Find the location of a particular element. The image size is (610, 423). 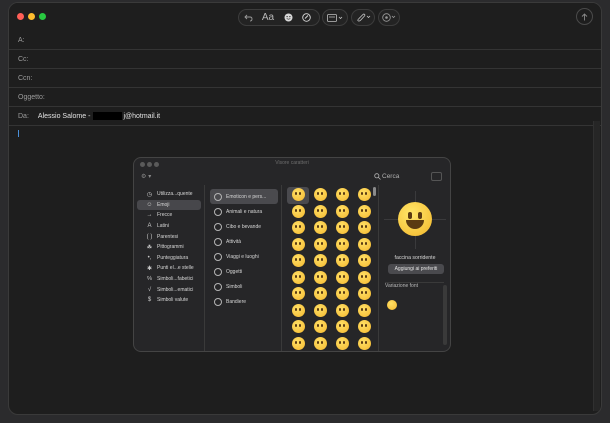

close-window-button is located at coordinates (20, 16).